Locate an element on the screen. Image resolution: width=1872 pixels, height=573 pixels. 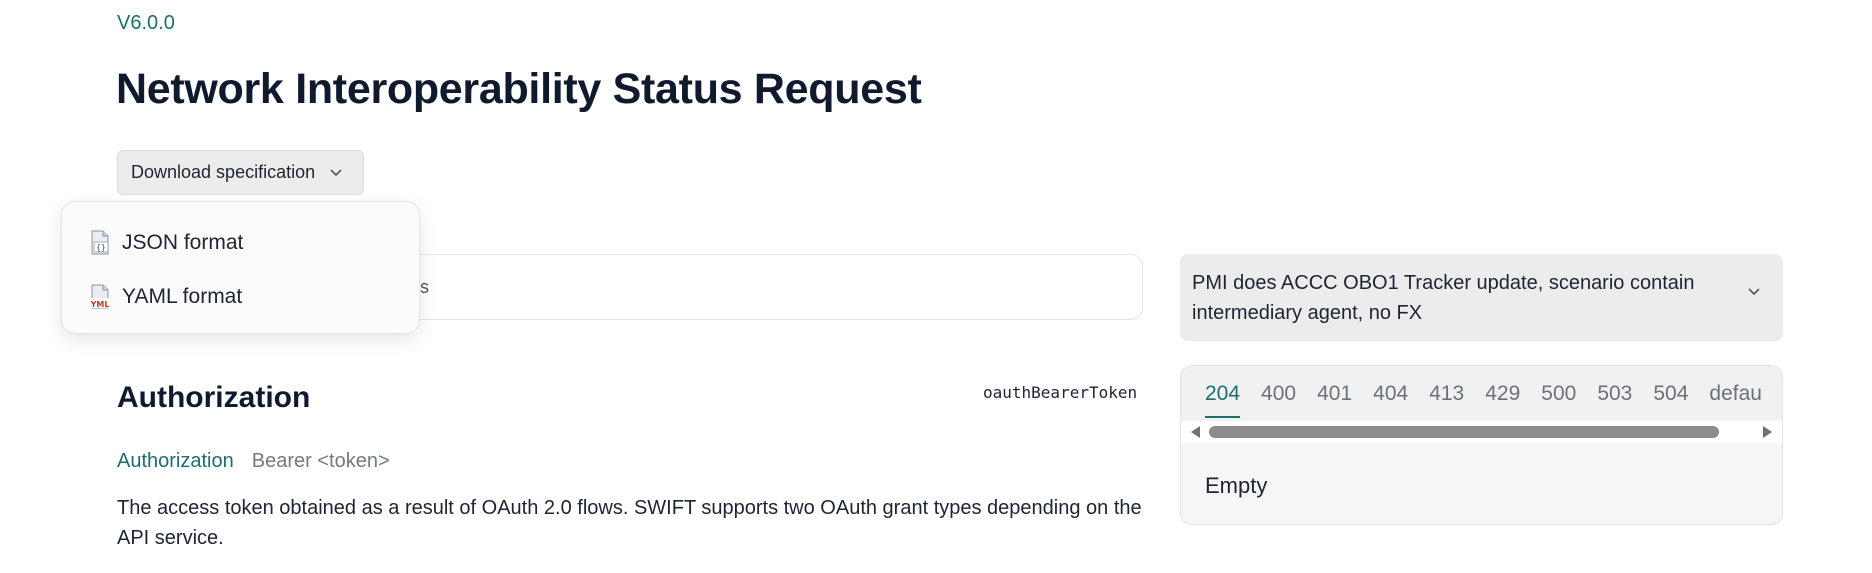
security-scheme-name: oauthBearerToken is located at coordinates (1060, 392).